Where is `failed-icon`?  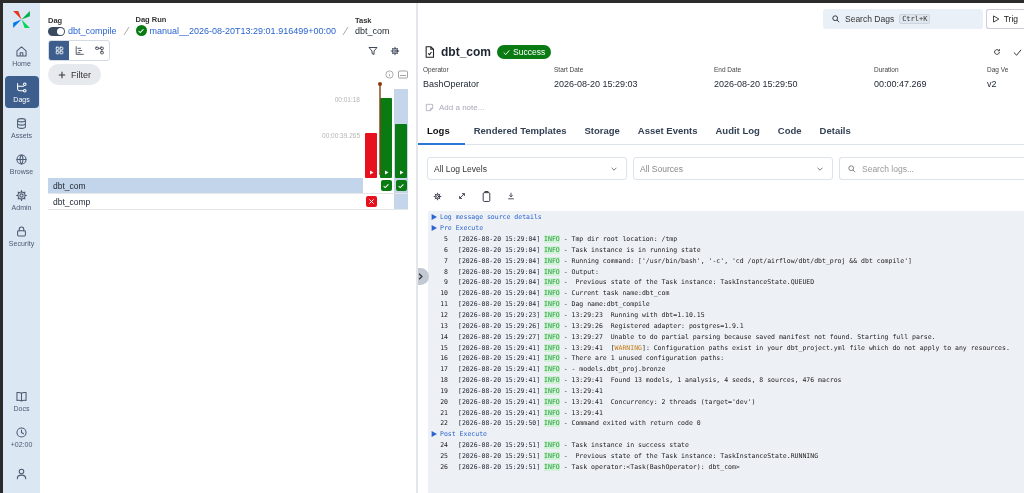 failed-icon is located at coordinates (371, 201).